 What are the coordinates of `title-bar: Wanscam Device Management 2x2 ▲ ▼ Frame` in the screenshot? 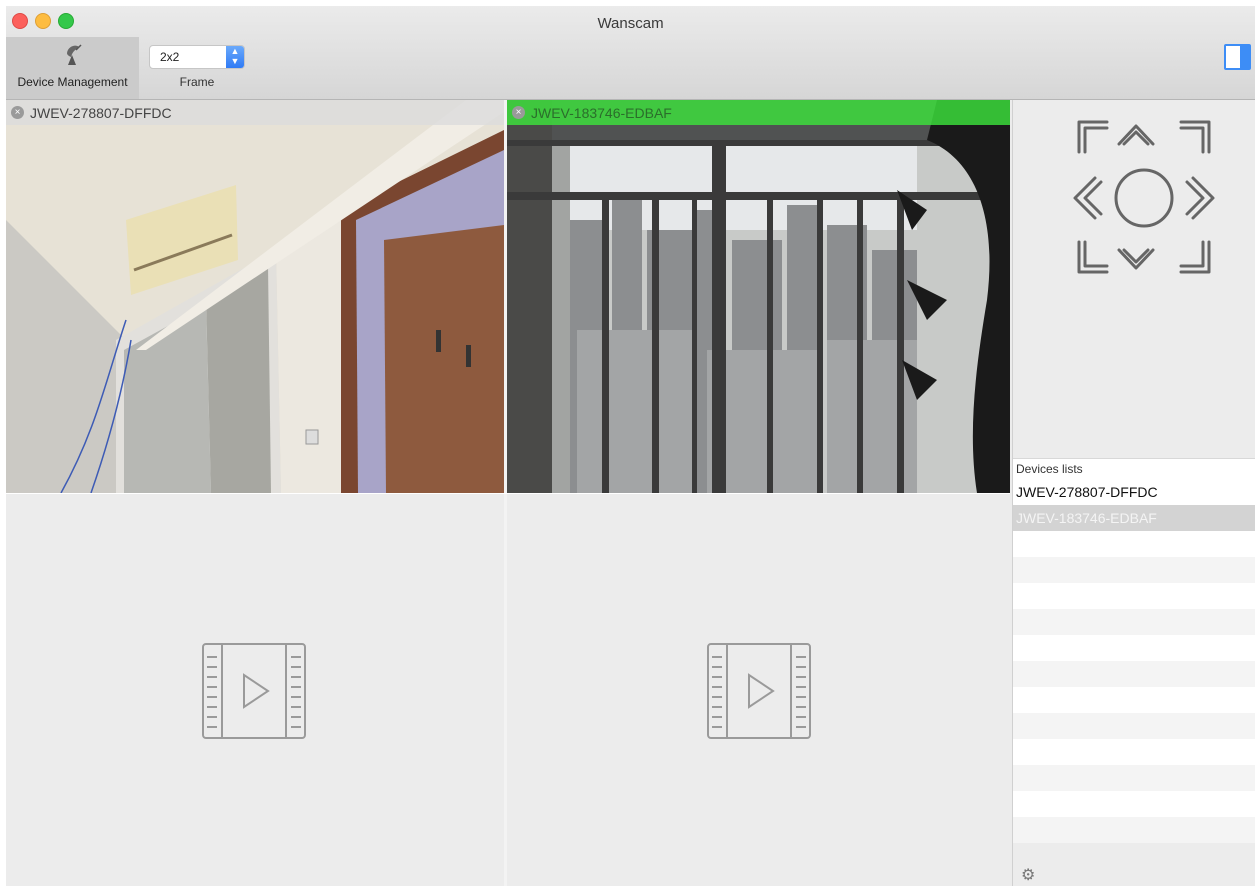 It's located at (630, 53).